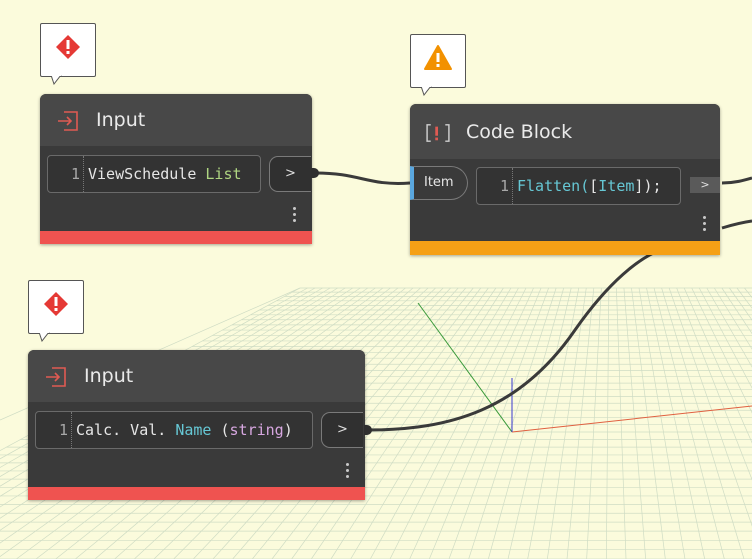 This screenshot has height=559, width=752. I want to click on code-token: Calc. Val., so click(126, 430).